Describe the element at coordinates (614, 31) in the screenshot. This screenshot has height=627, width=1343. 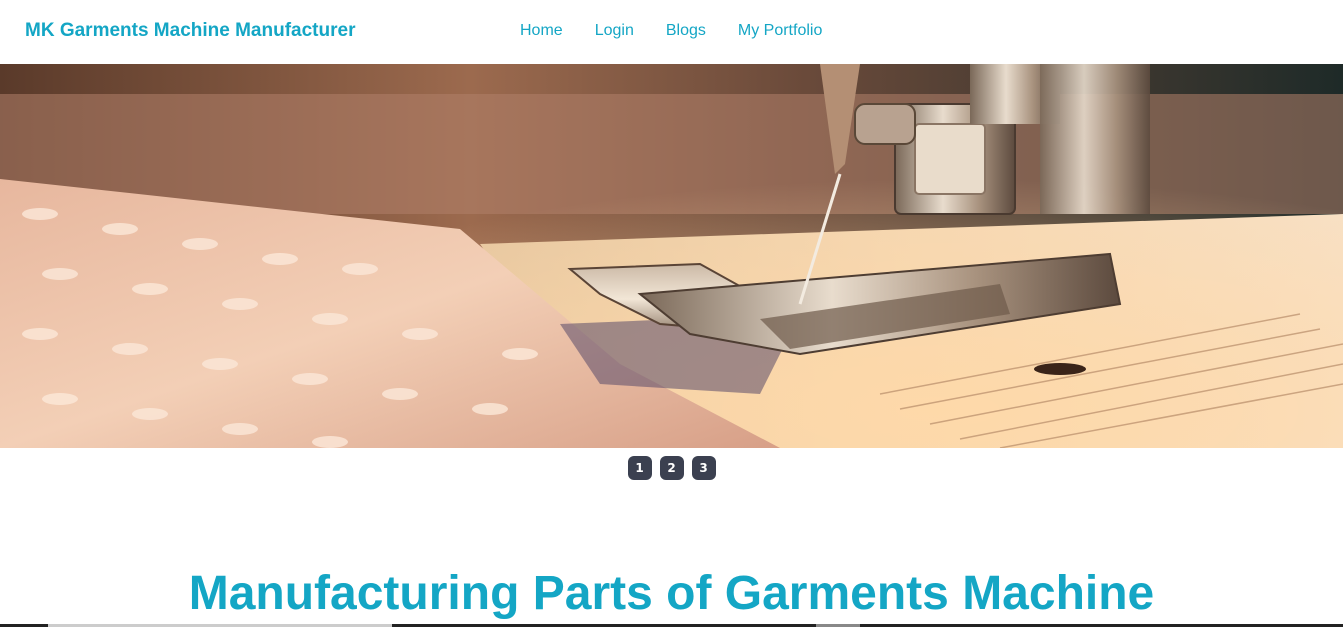
I see `nav-login-link: Login` at that location.